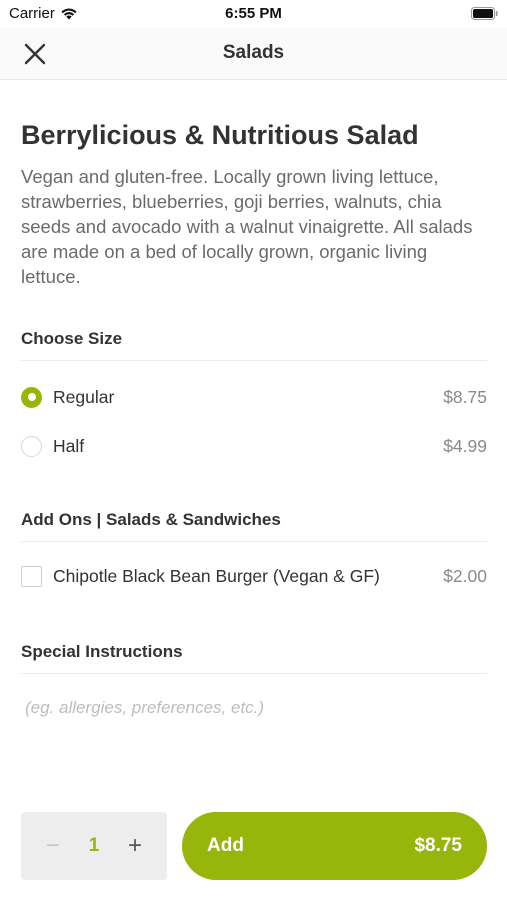 This screenshot has width=507, height=900. I want to click on nav-bar: Salads, so click(253, 54).